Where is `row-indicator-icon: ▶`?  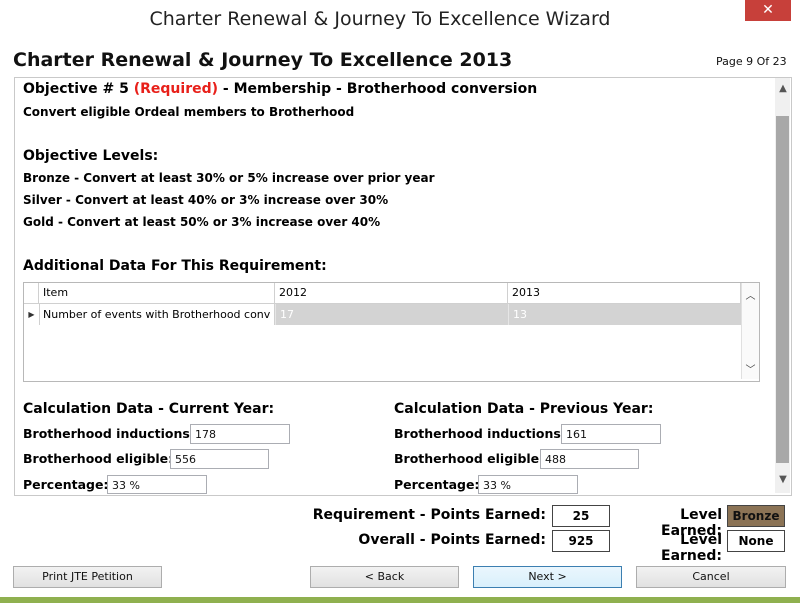 row-indicator-icon: ▶ is located at coordinates (32, 314).